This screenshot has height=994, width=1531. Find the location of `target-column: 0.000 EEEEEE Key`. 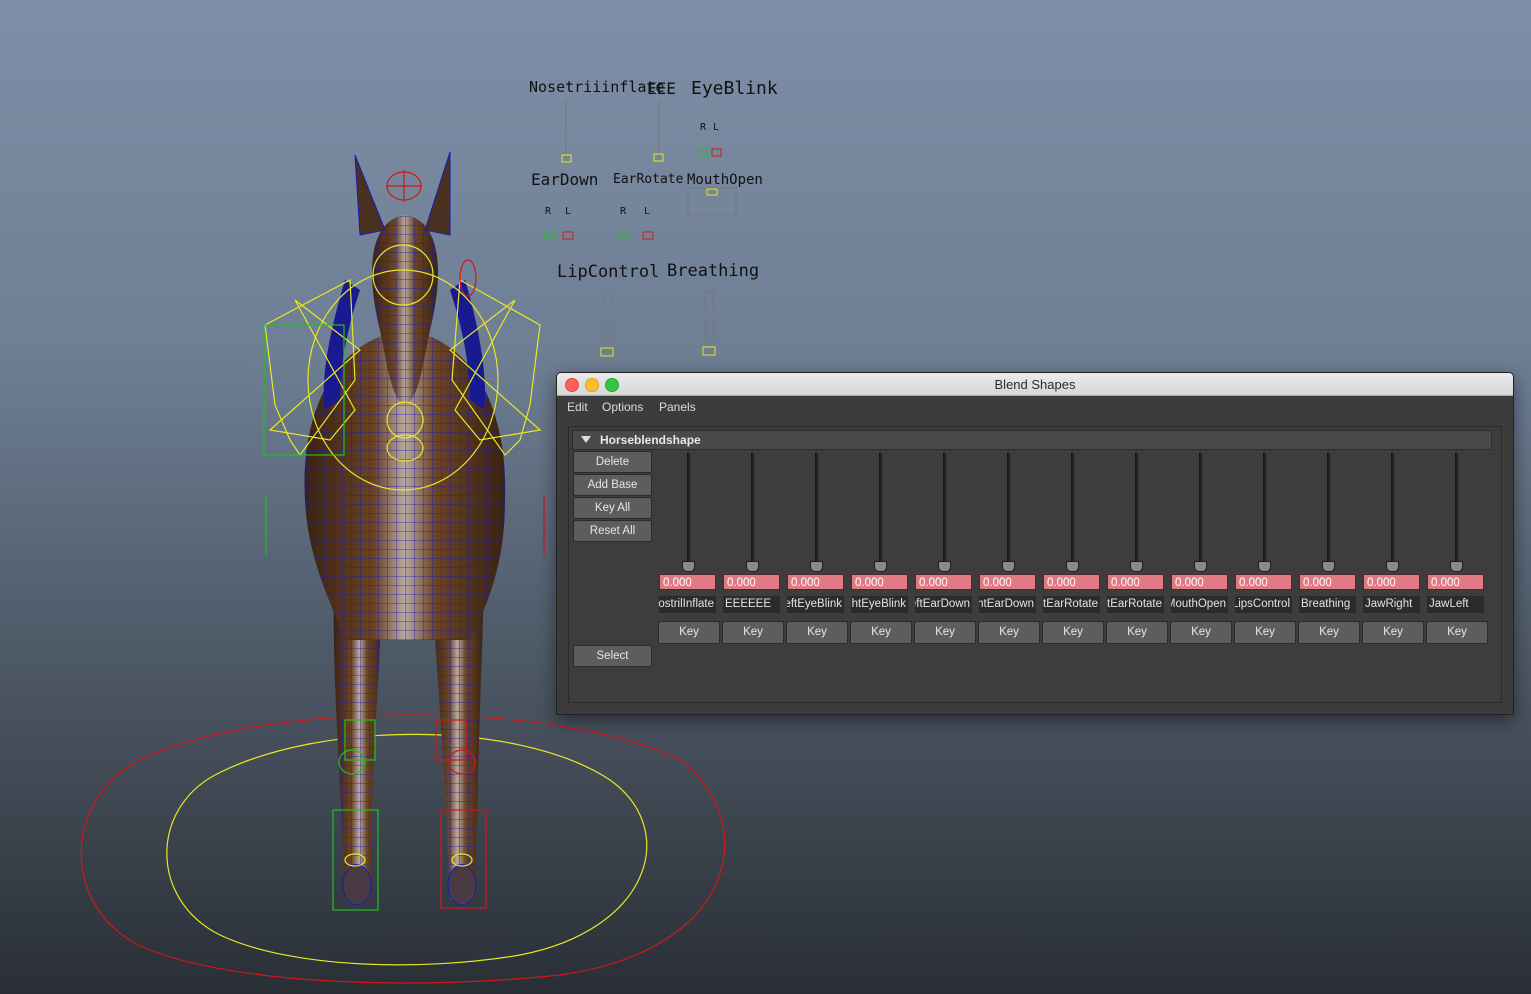

target-column: 0.000 EEEEEE Key is located at coordinates (753, 548).